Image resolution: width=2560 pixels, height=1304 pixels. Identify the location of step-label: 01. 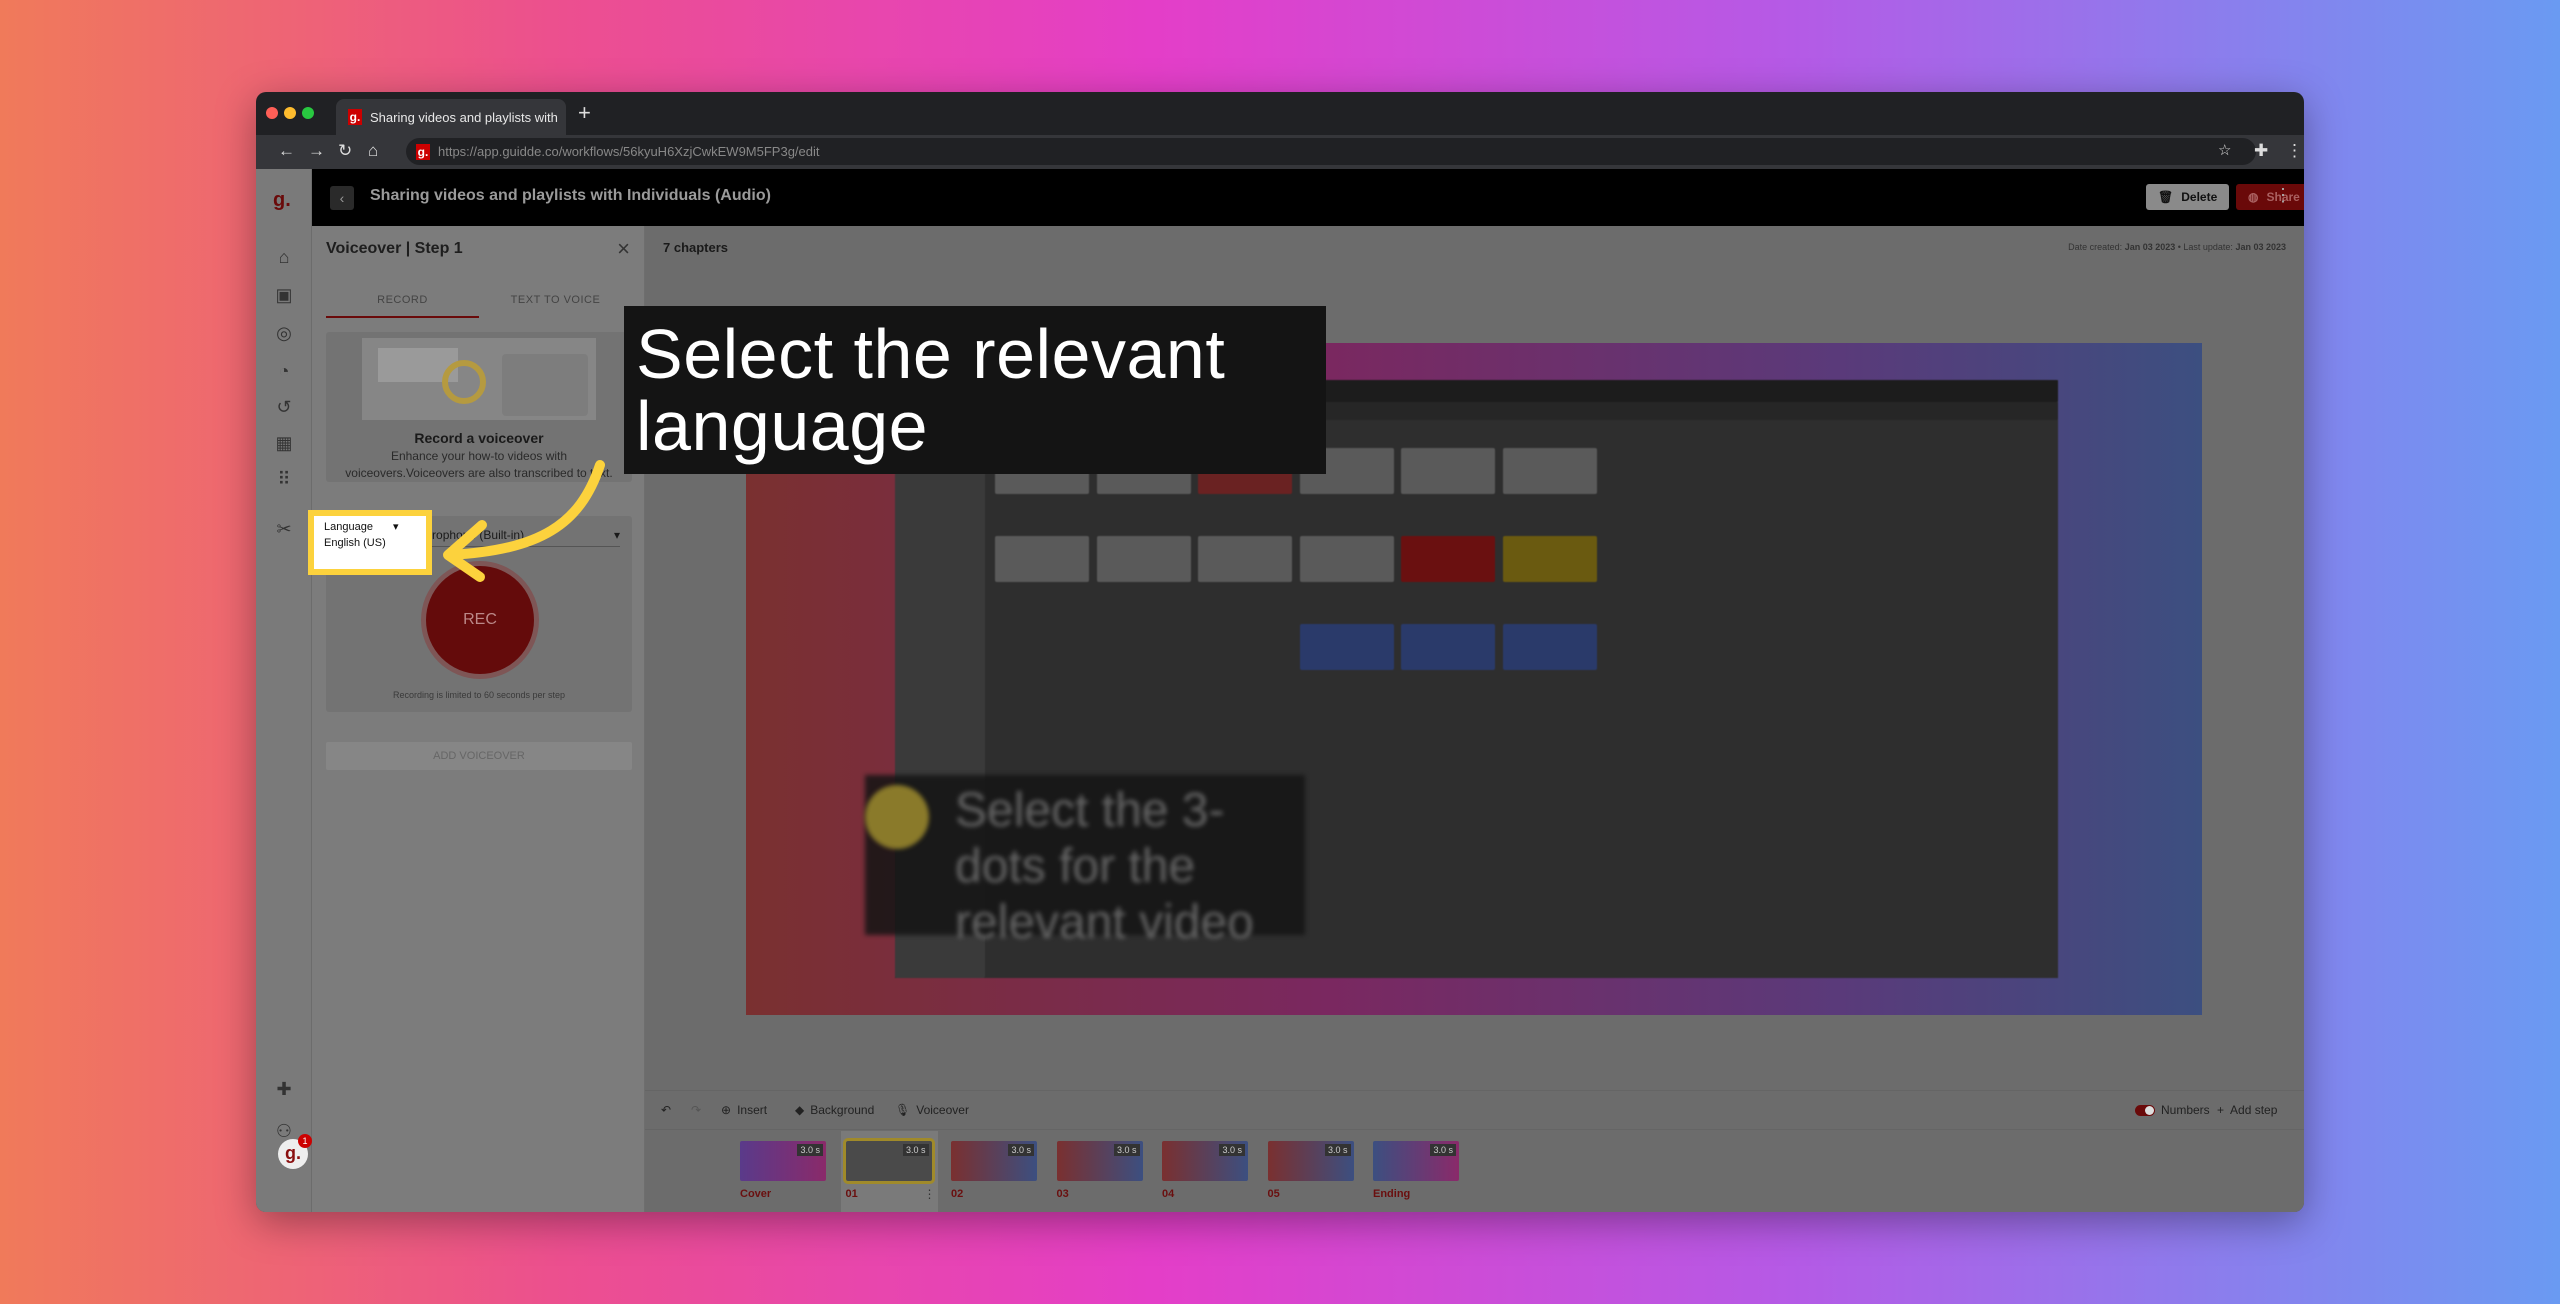
(851, 1194).